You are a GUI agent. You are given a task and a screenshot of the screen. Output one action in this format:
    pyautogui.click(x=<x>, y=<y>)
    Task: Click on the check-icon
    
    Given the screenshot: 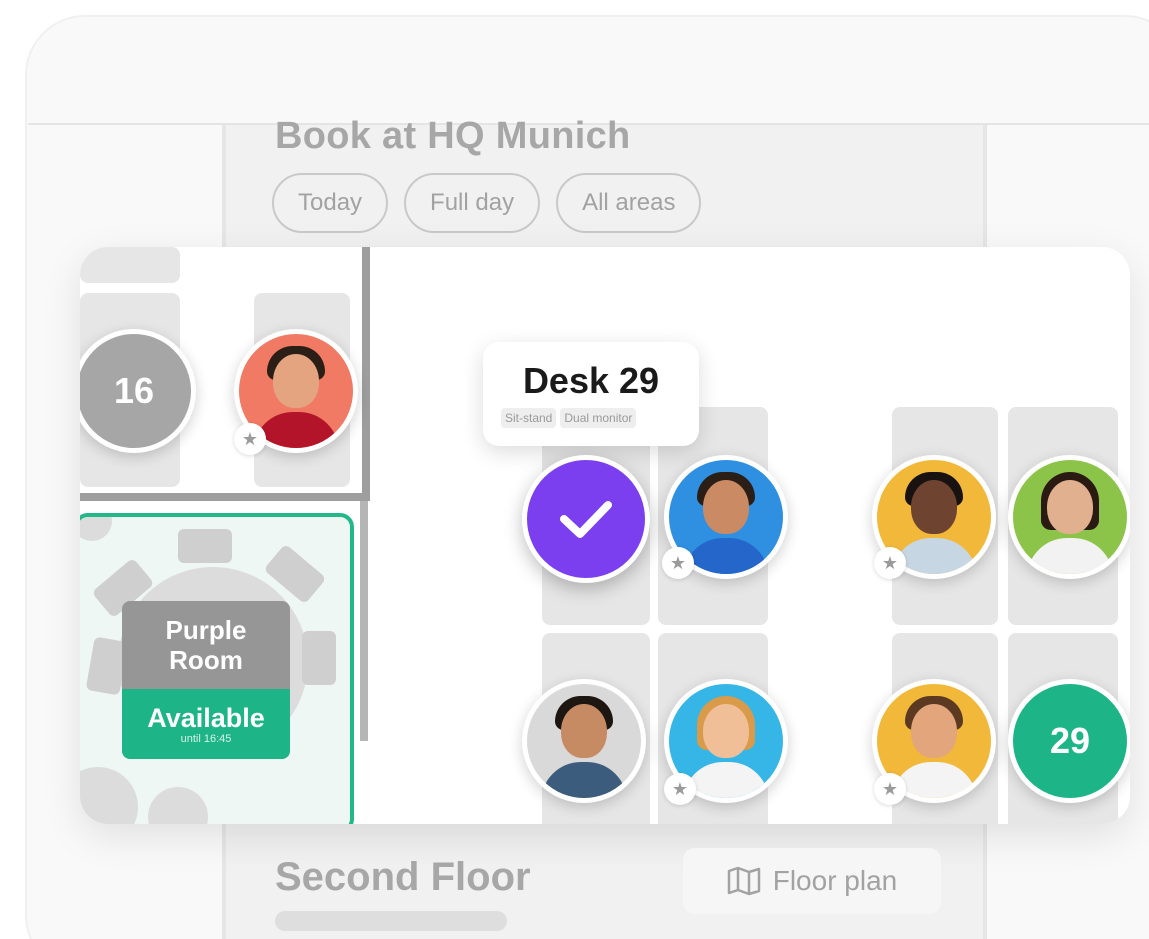 What is the action you would take?
    pyautogui.click(x=586, y=519)
    